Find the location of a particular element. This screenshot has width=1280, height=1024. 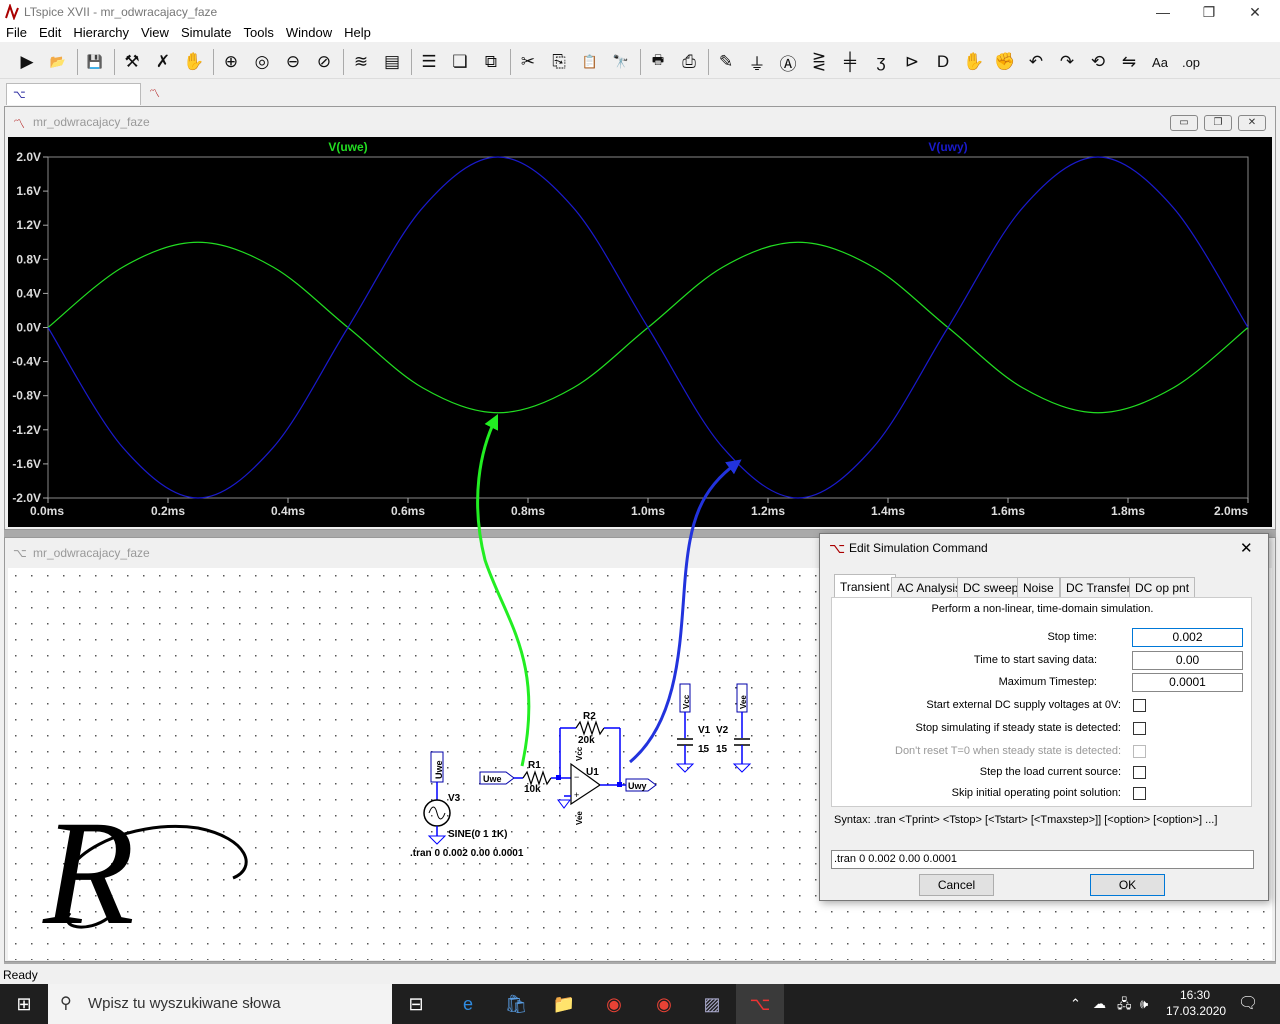

cut-icon: ✂ is located at coordinates (528, 62).